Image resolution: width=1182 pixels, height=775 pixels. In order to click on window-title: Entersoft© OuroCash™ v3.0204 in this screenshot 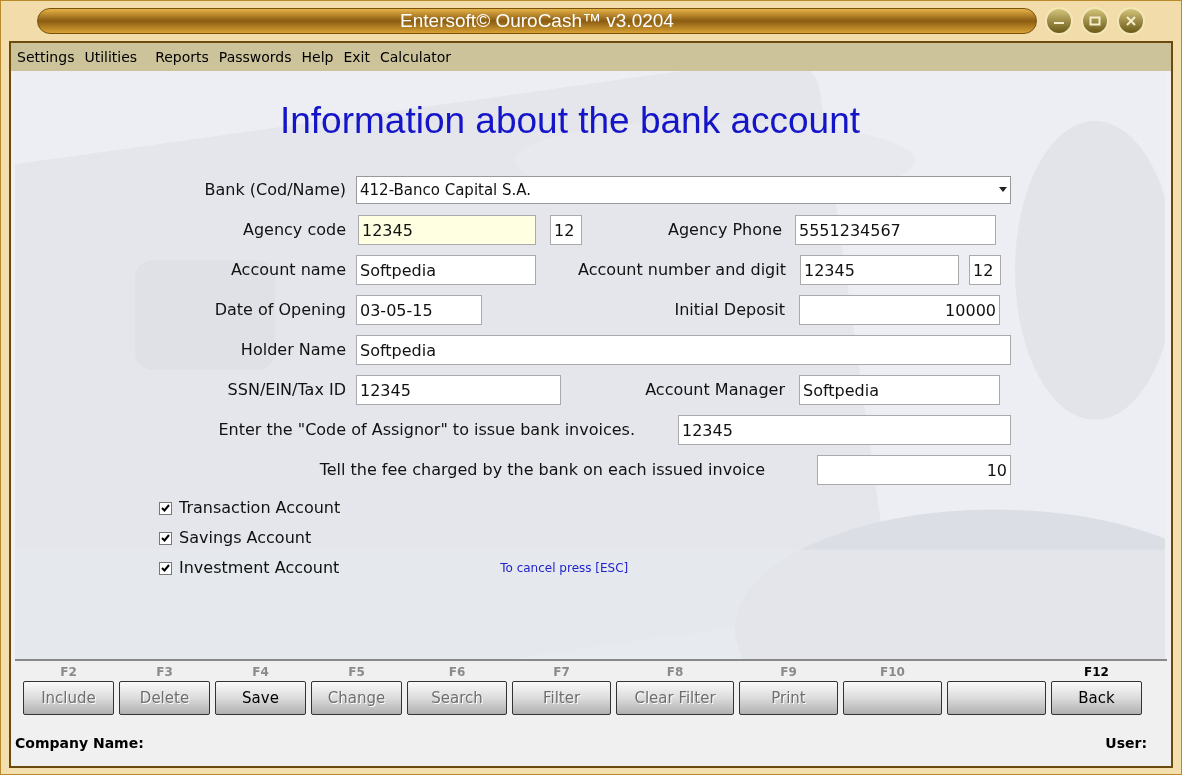, I will do `click(537, 21)`.